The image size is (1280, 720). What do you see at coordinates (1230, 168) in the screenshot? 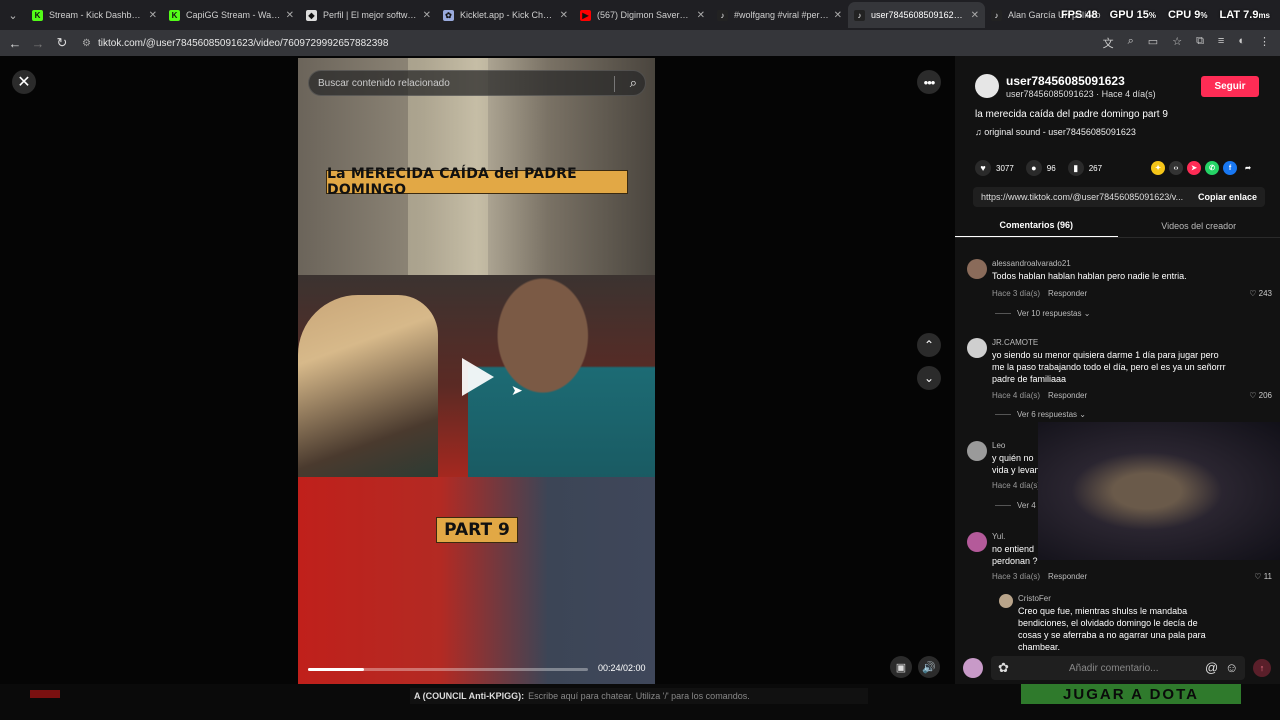
I see `facebook-icon: f` at bounding box center [1230, 168].